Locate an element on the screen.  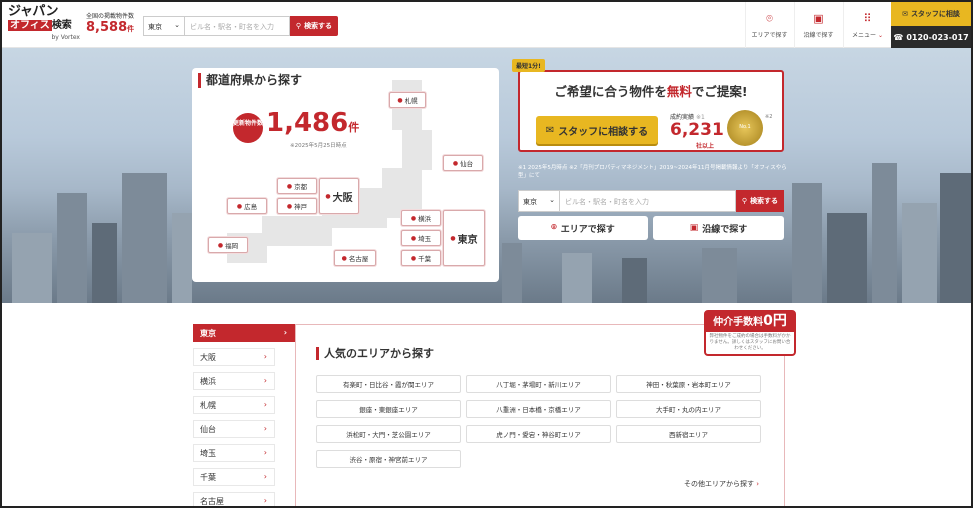
logo-box: オフィス is located at coordinates (30, 25).